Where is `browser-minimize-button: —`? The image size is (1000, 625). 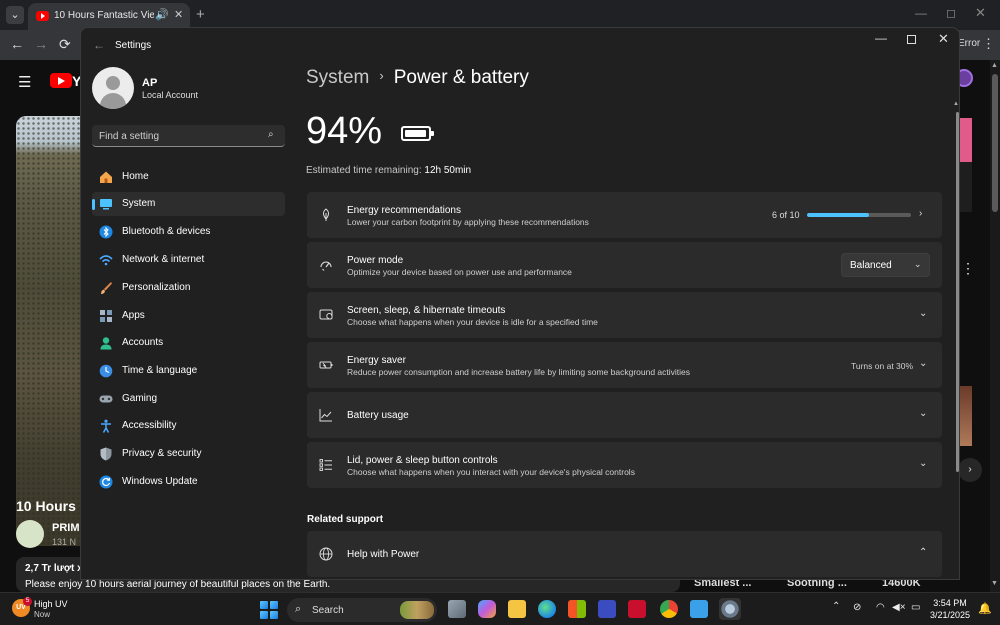
browser-minimize-button: — is located at coordinates (921, 13).